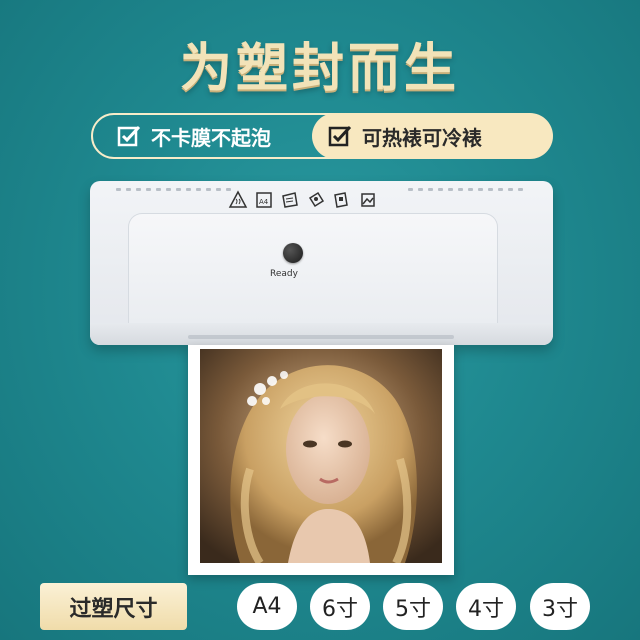 This screenshot has width=640, height=640. I want to click on laminated-photo, so click(321, 460).